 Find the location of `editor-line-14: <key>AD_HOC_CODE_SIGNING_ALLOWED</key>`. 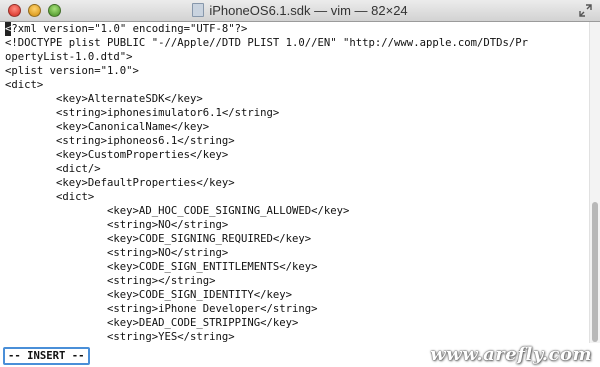

editor-line-14: <key>AD_HOC_CODE_SIGNING_ALLOWED</key> is located at coordinates (177, 211).